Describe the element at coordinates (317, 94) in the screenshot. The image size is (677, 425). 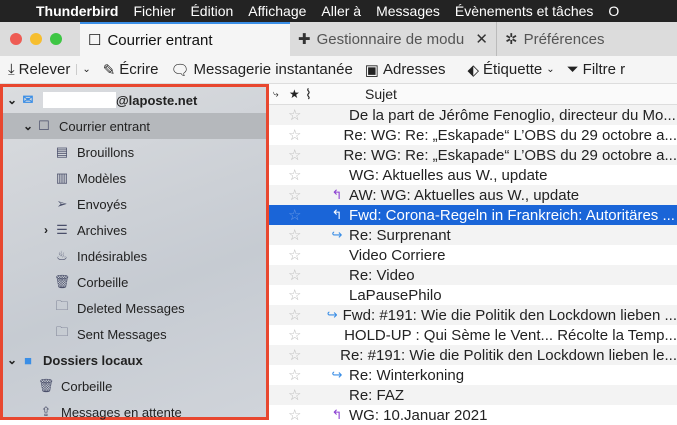
I see `attachment-column-icon: ⌇` at that location.